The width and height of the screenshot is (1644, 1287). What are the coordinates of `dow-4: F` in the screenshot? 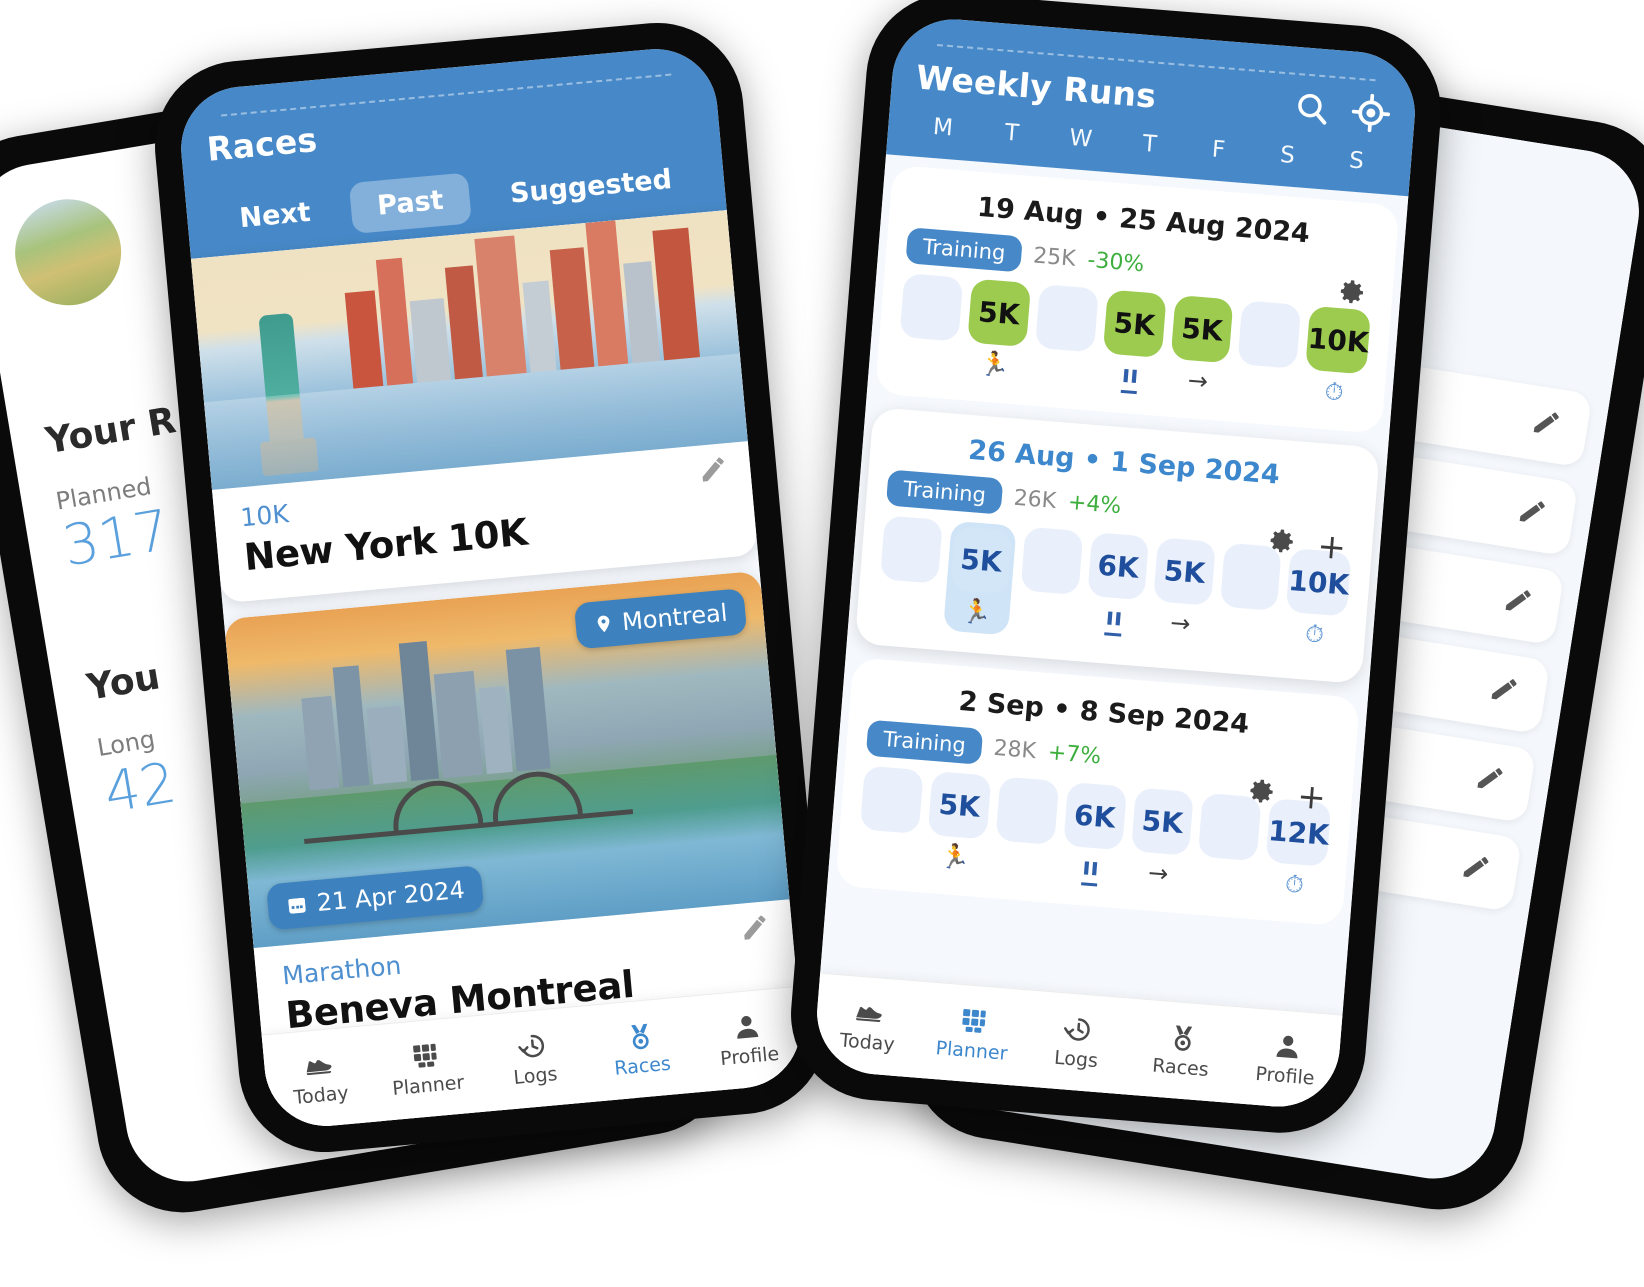 It's located at (1218, 150).